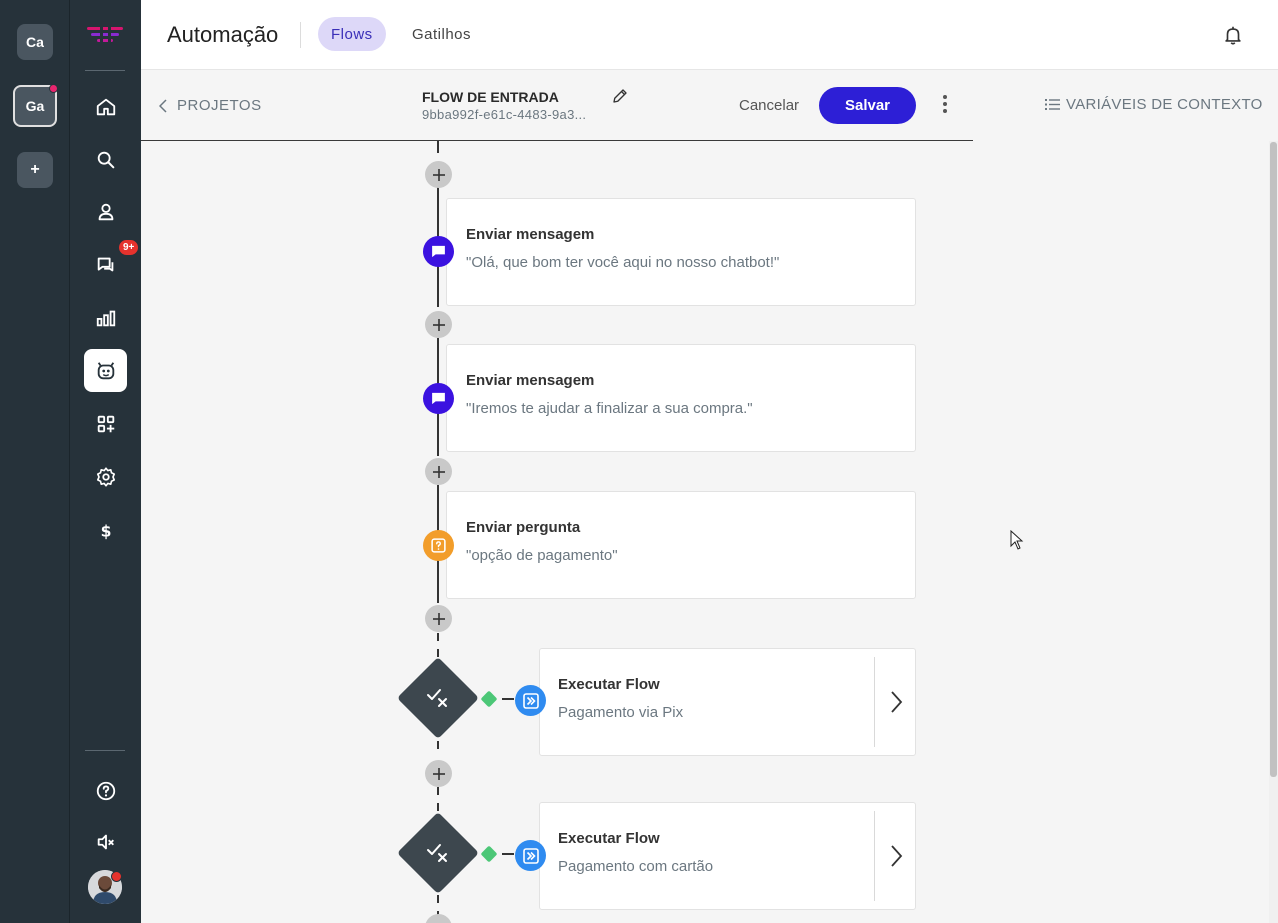 The width and height of the screenshot is (1278, 923). I want to click on sound-muted-icon, so click(105, 841).